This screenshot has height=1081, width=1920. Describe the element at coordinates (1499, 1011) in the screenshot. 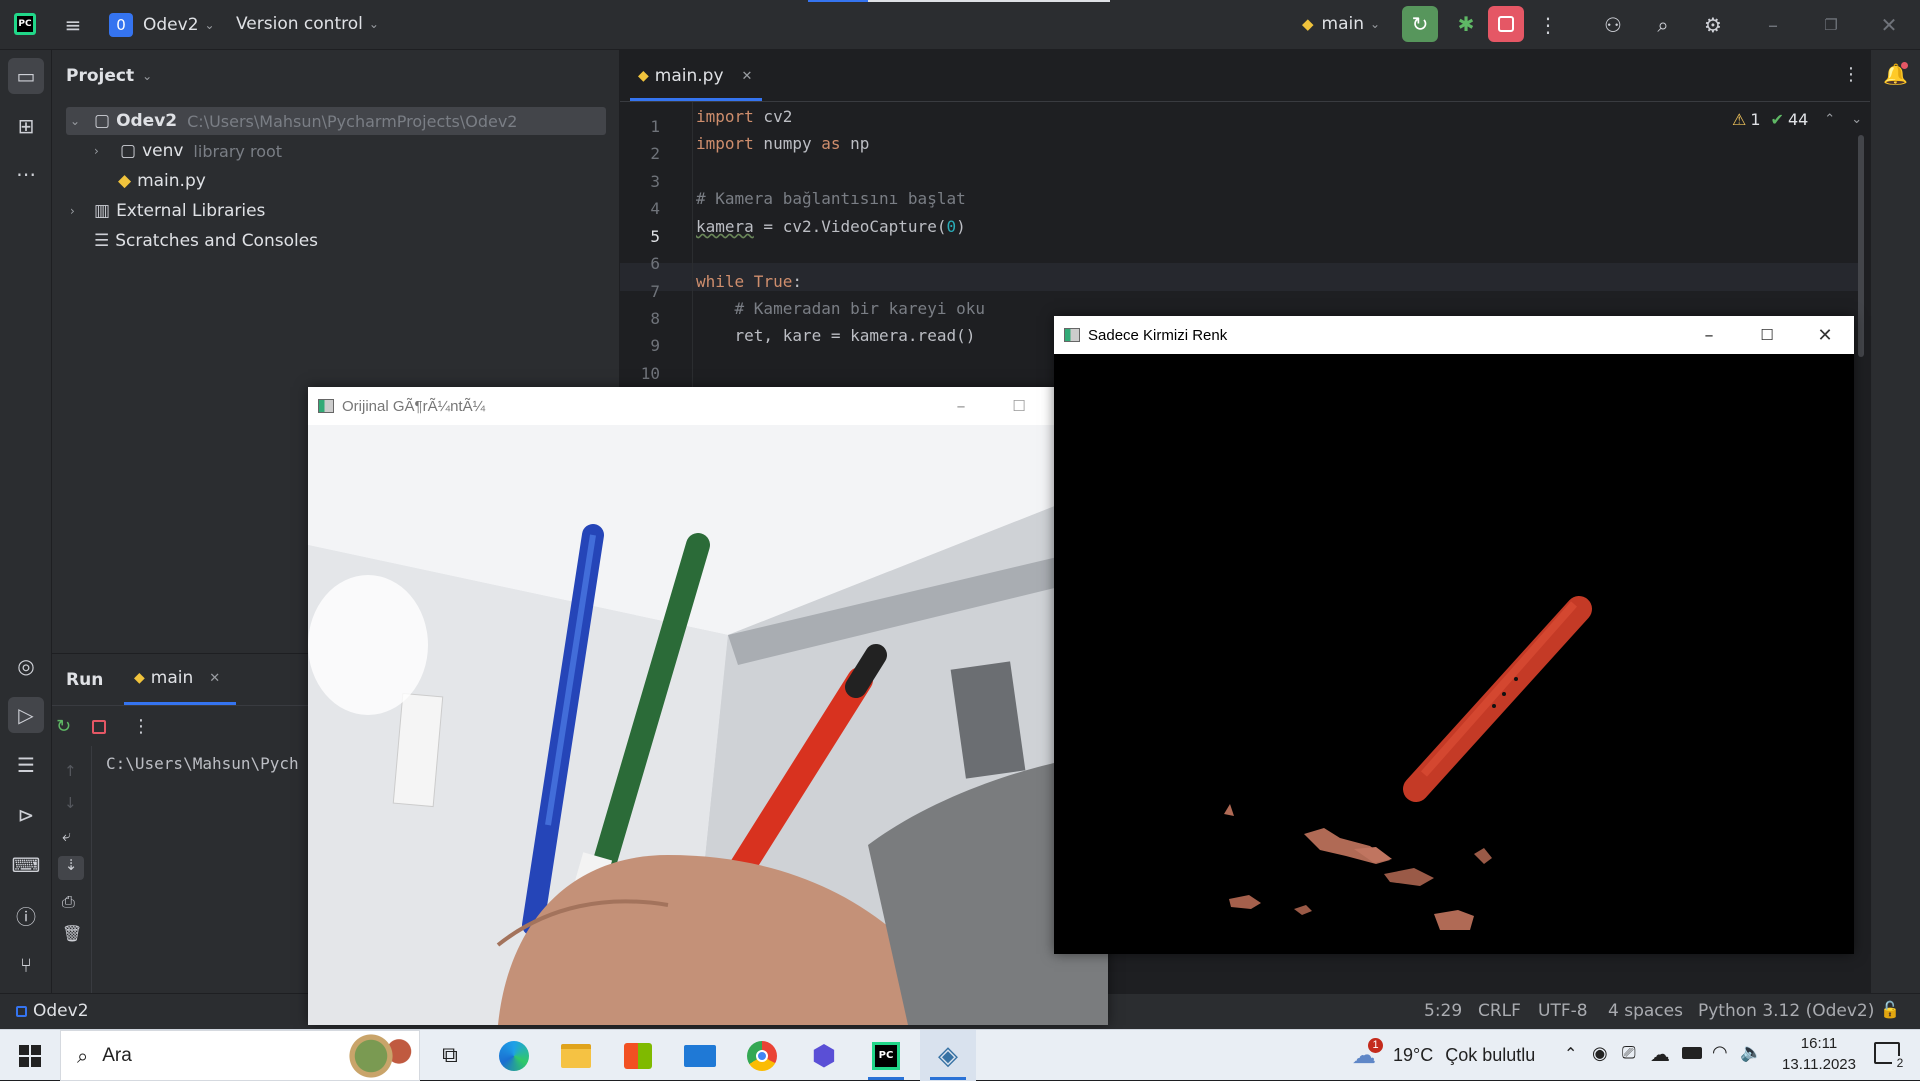

I see `status-line-separator: CRLF` at that location.